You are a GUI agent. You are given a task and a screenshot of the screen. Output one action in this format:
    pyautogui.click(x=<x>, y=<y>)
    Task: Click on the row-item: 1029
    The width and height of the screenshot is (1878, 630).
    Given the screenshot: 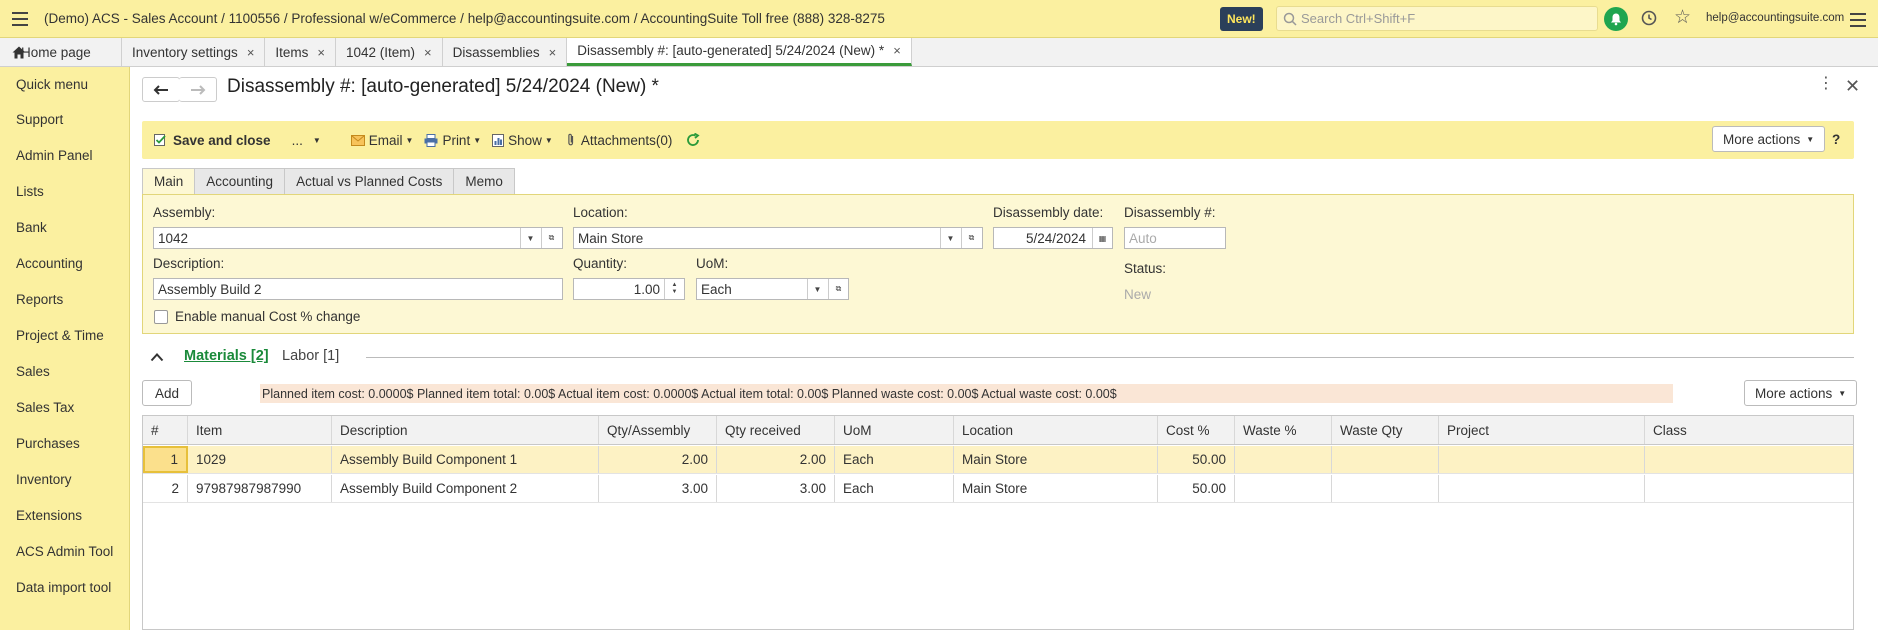 What is the action you would take?
    pyautogui.click(x=260, y=459)
    